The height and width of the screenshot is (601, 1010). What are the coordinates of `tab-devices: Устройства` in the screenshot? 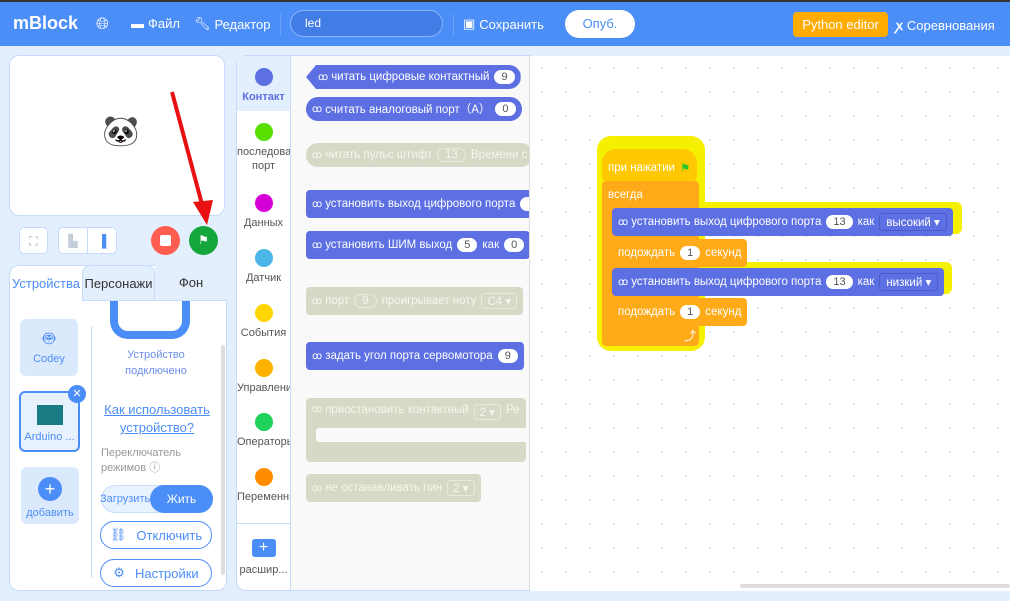 It's located at (46, 284).